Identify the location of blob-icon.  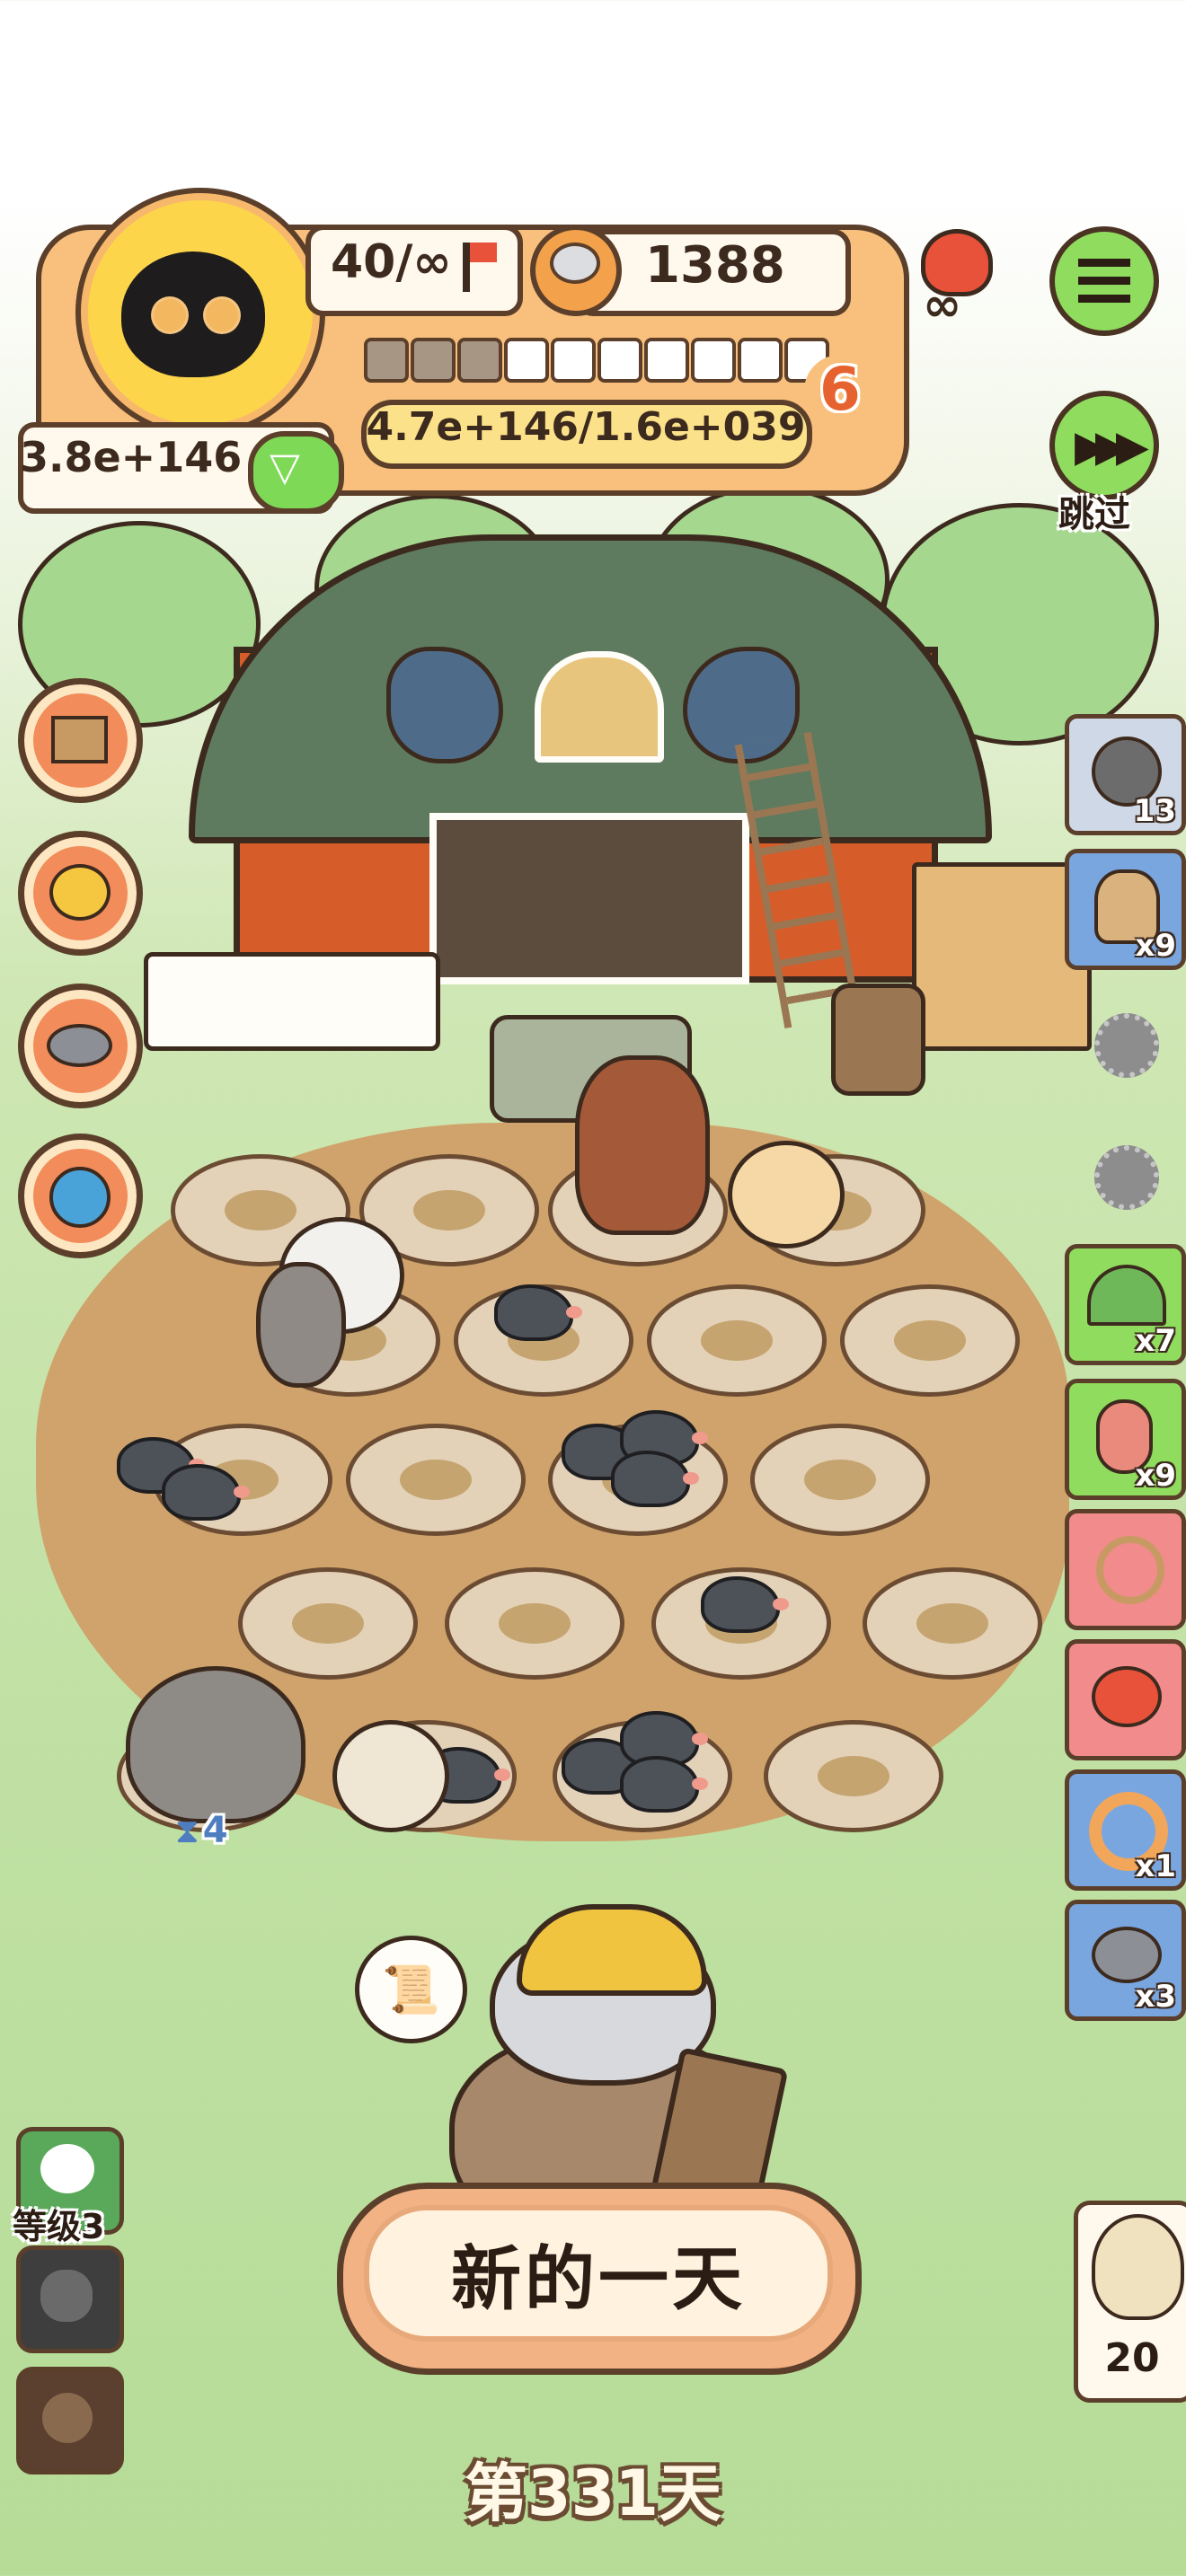
(66, 2296).